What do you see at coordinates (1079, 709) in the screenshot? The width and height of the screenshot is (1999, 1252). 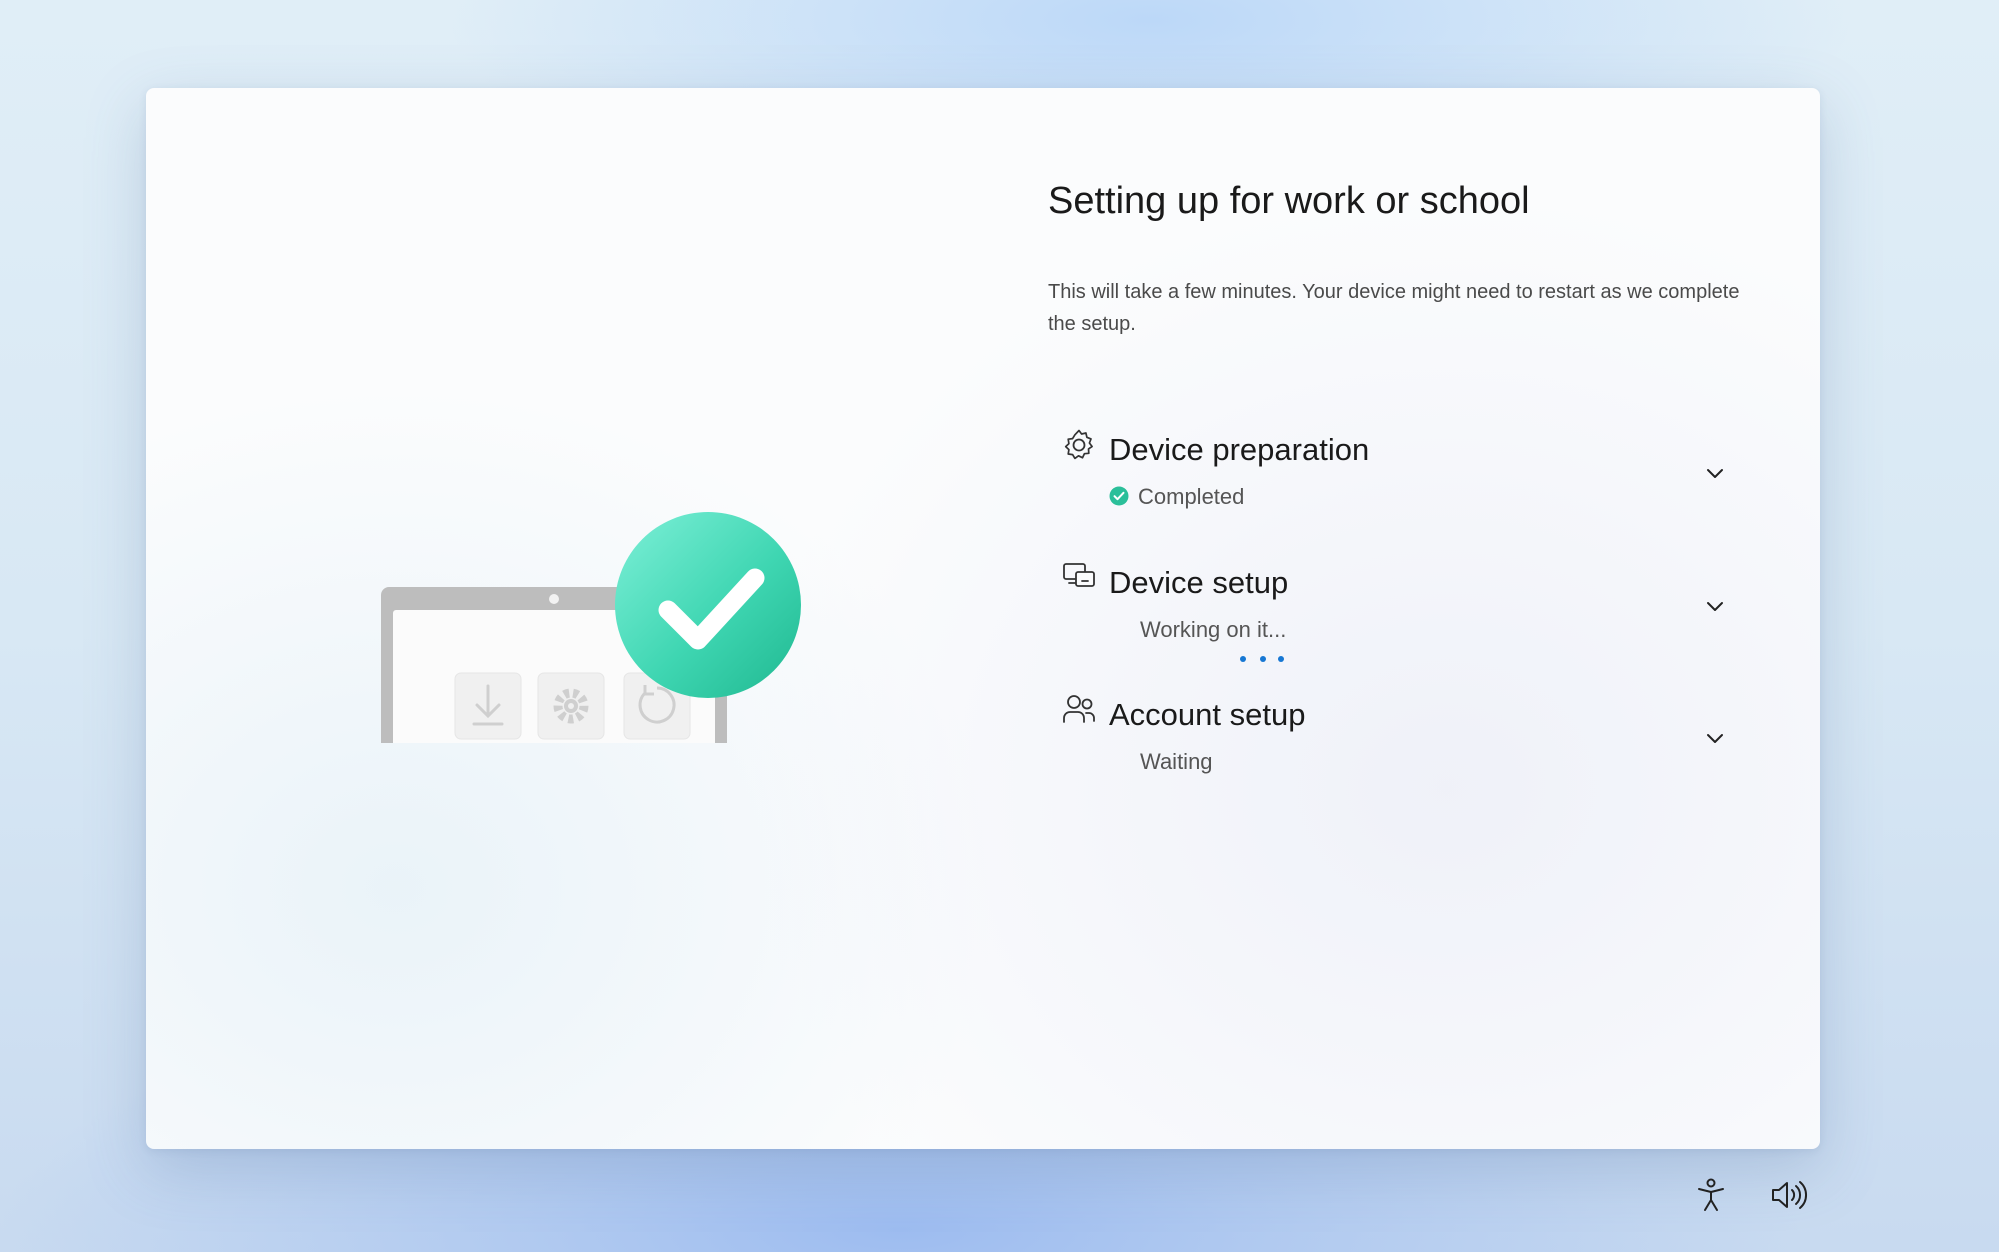 I see `people-icon` at bounding box center [1079, 709].